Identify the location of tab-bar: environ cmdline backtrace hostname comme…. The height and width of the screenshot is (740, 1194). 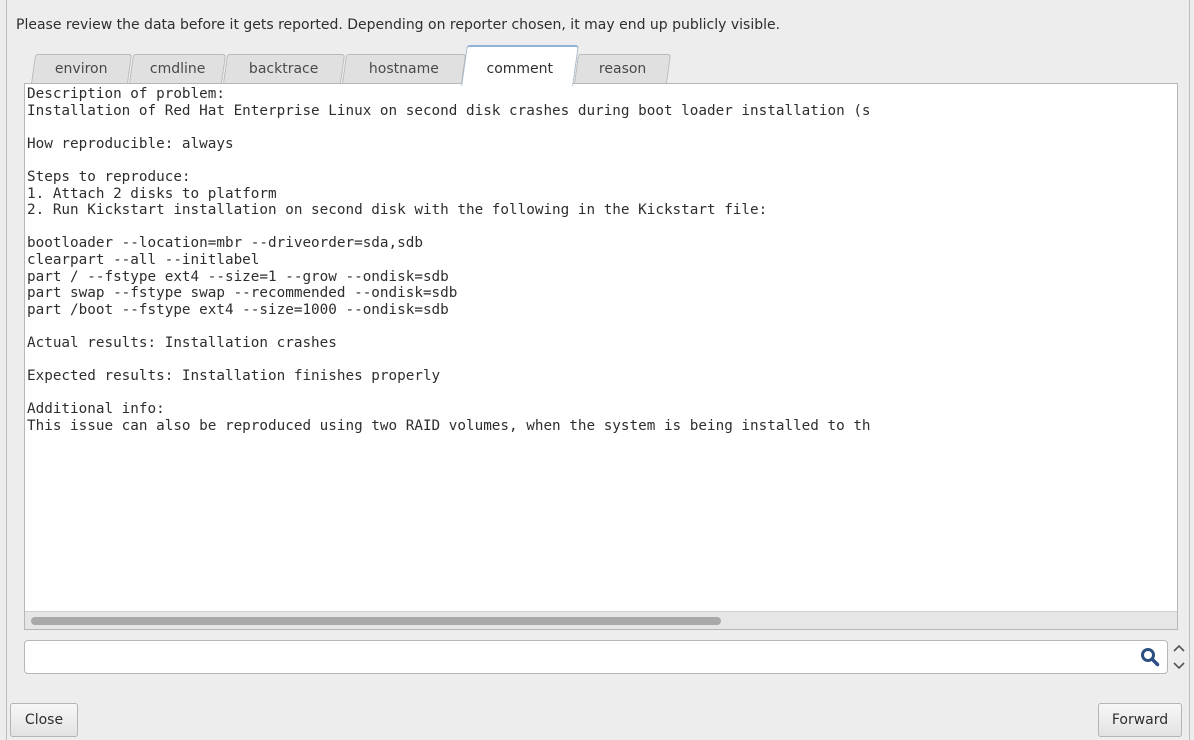
(481, 65).